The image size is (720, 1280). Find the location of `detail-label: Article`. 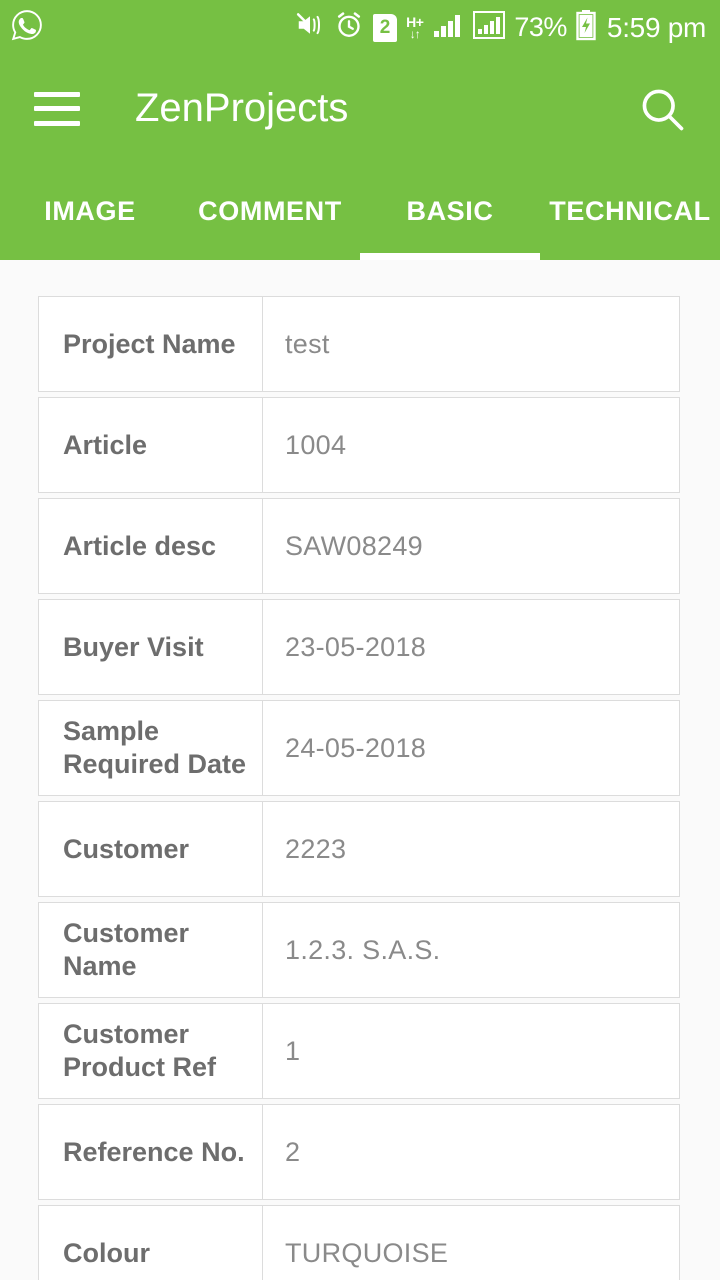

detail-label: Article is located at coordinates (105, 444).